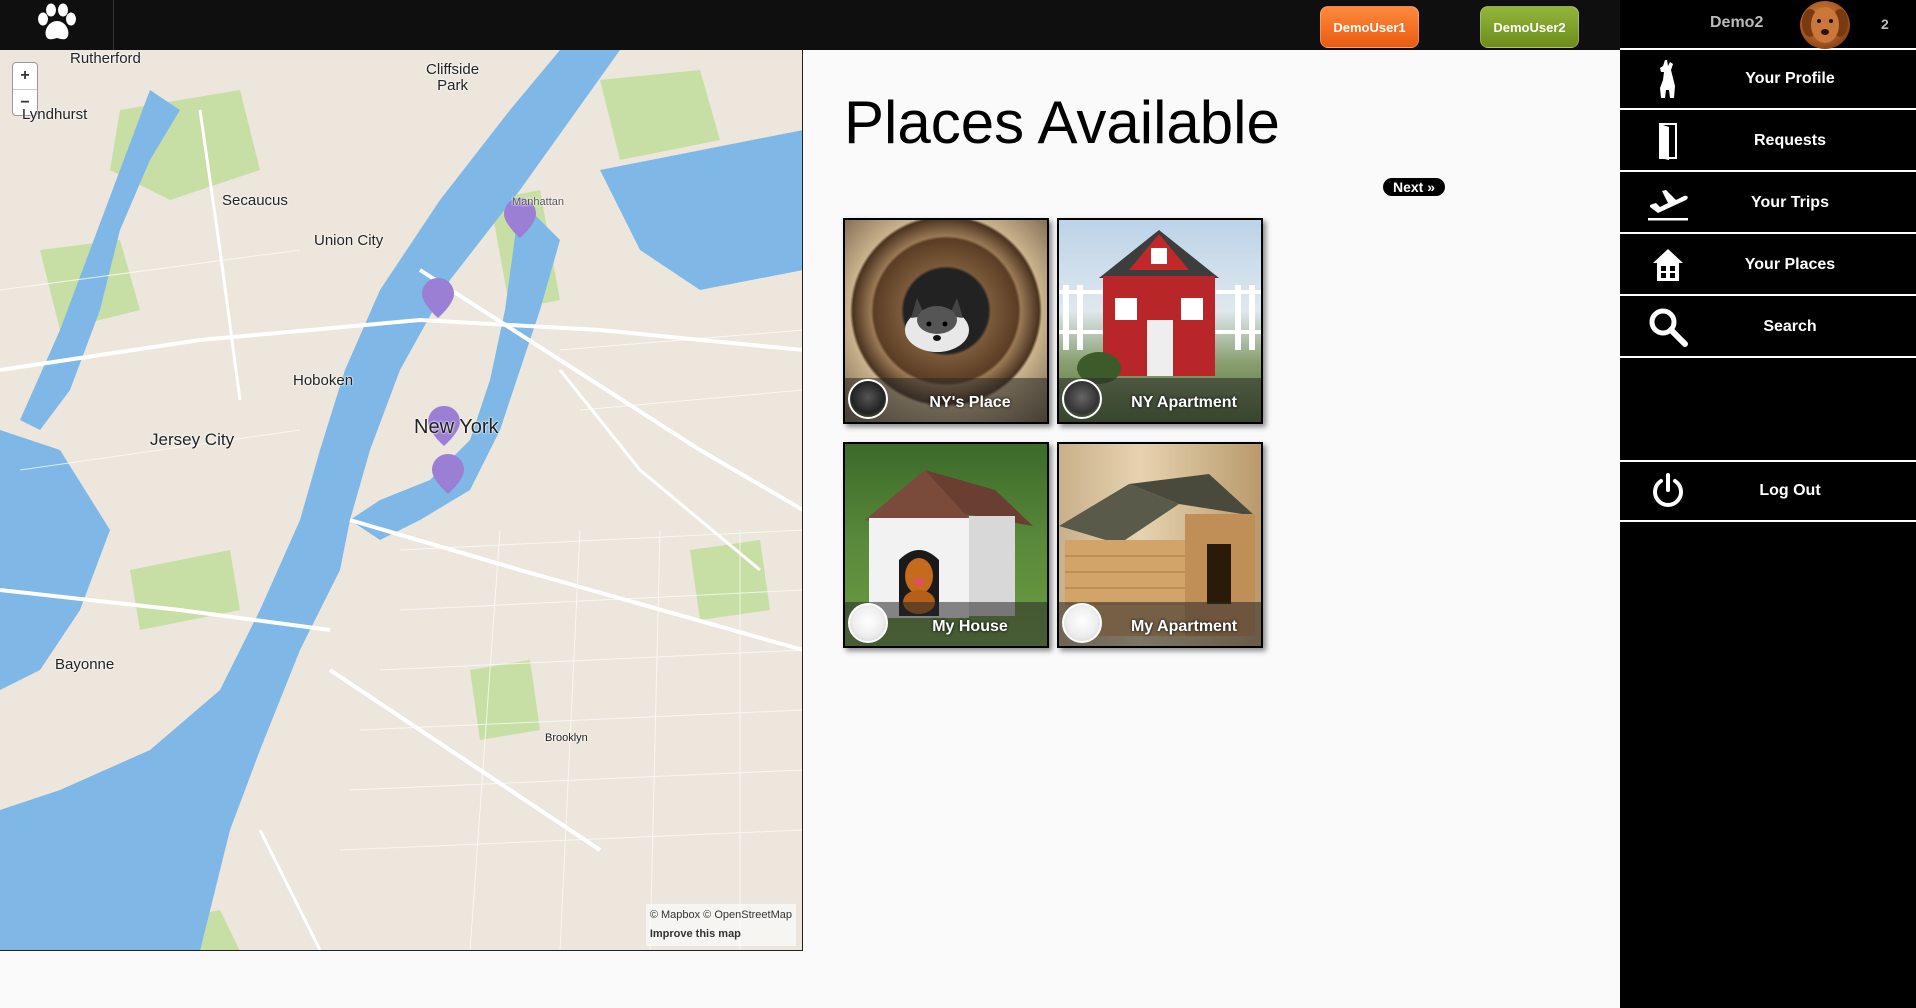 The image size is (1916, 1008). Describe the element at coordinates (721, 915) in the screenshot. I see `attribution-text: © Mapbox © OpenStreetMap` at that location.